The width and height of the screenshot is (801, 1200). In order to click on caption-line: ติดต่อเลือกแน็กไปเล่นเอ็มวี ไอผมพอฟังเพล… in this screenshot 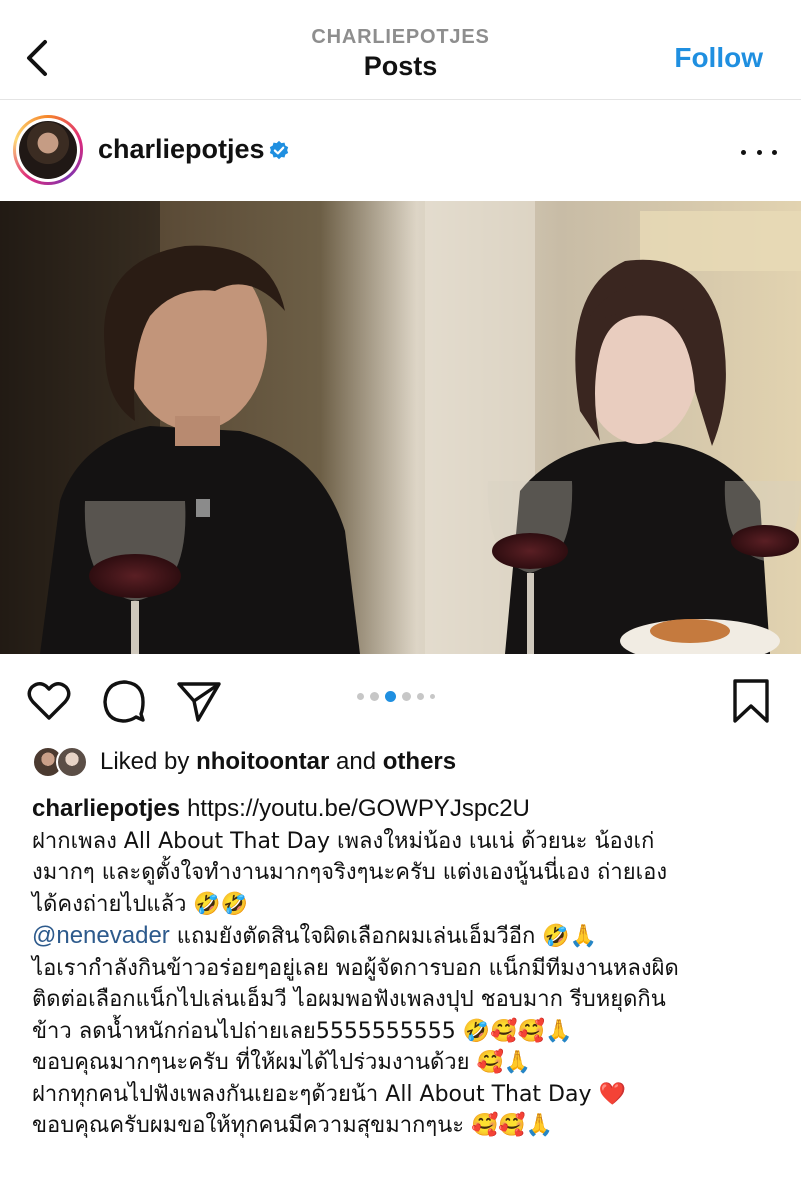, I will do `click(349, 999)`.